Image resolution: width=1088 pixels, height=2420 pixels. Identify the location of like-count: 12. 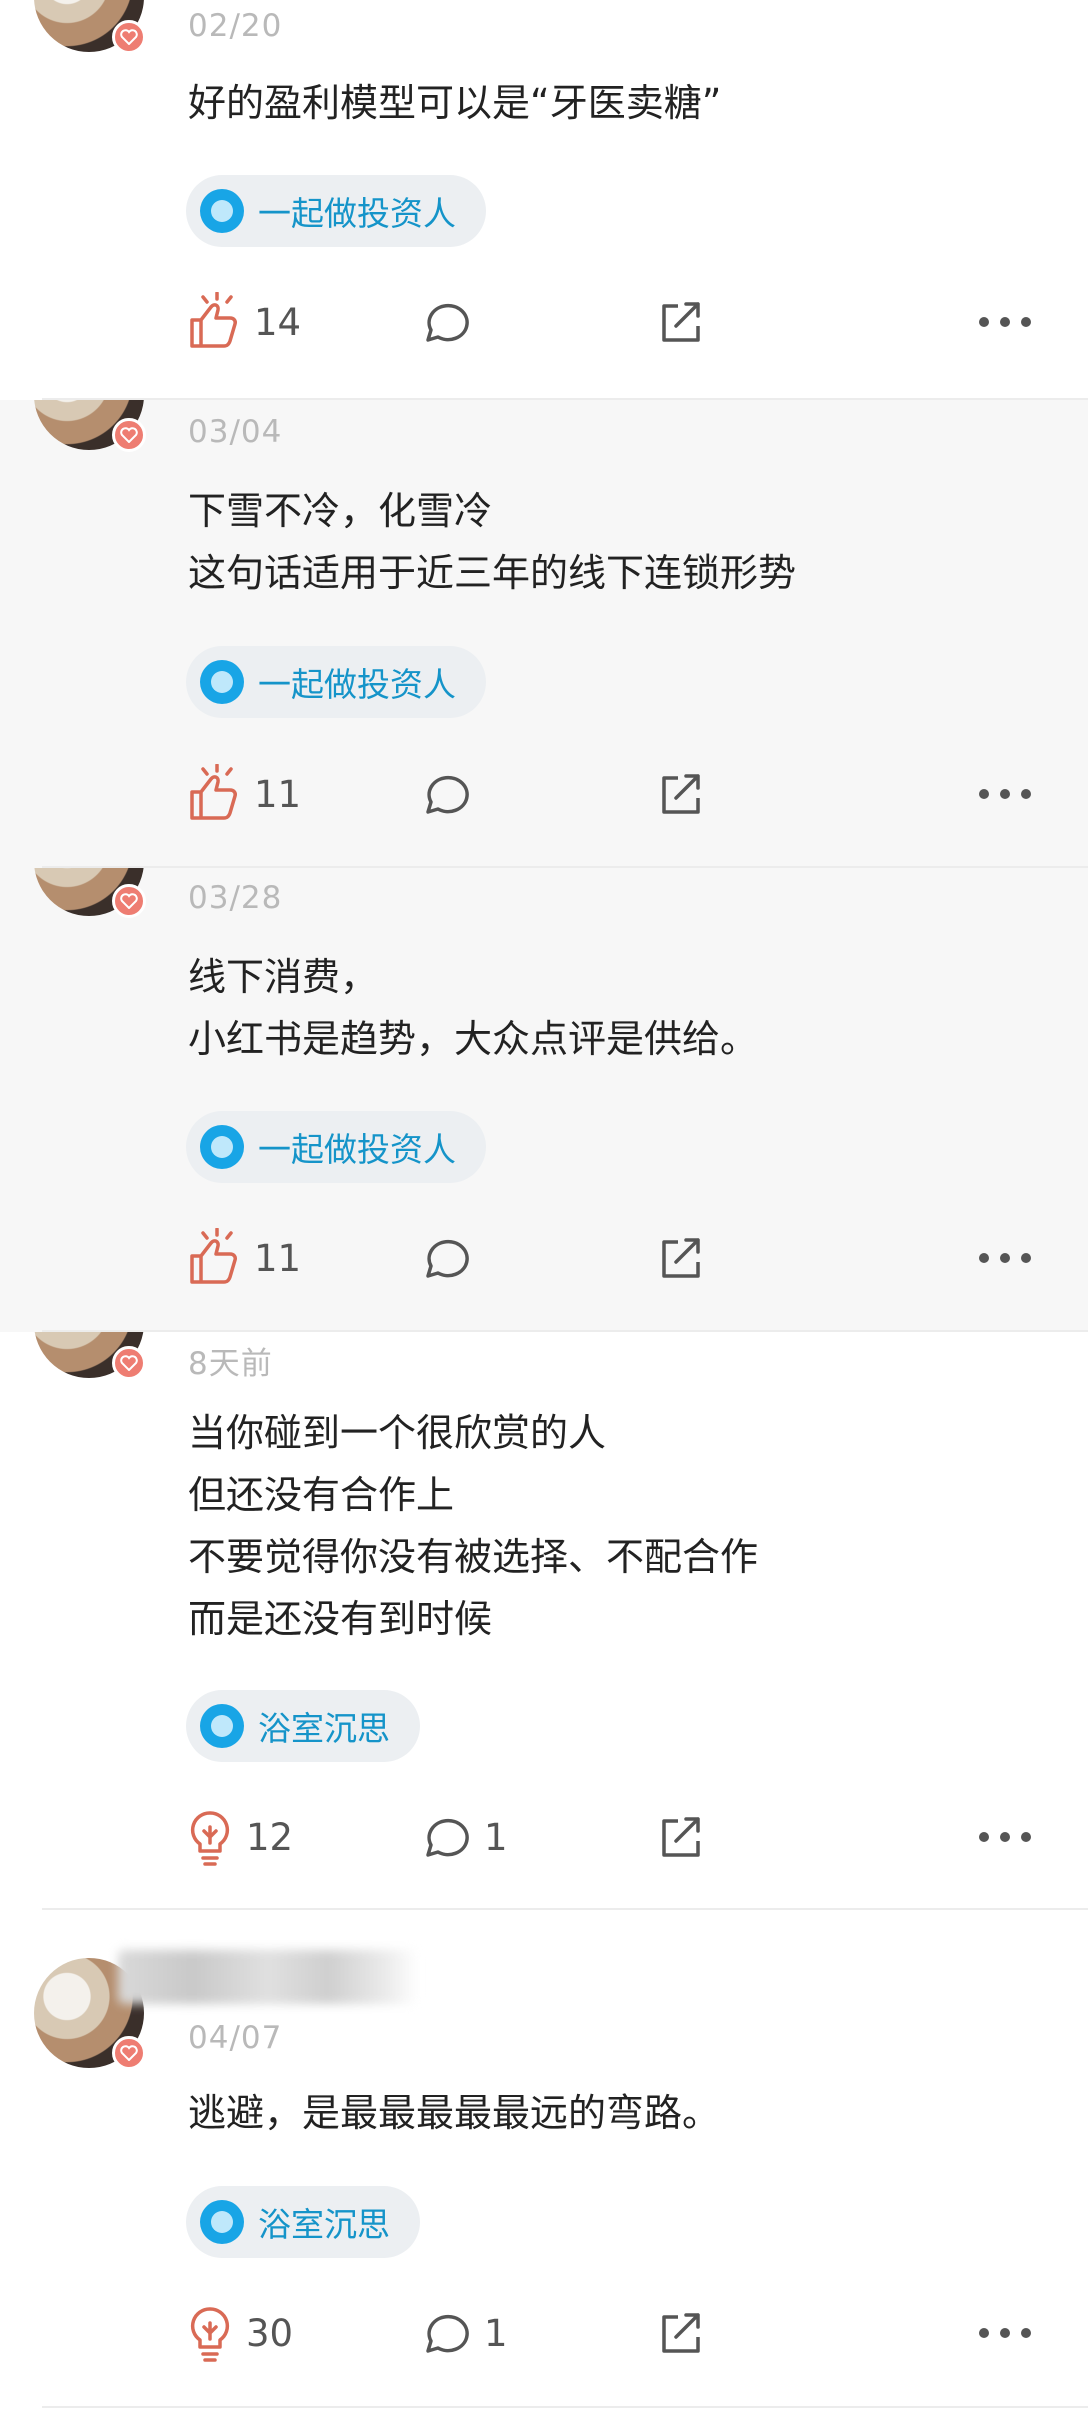
(270, 1837).